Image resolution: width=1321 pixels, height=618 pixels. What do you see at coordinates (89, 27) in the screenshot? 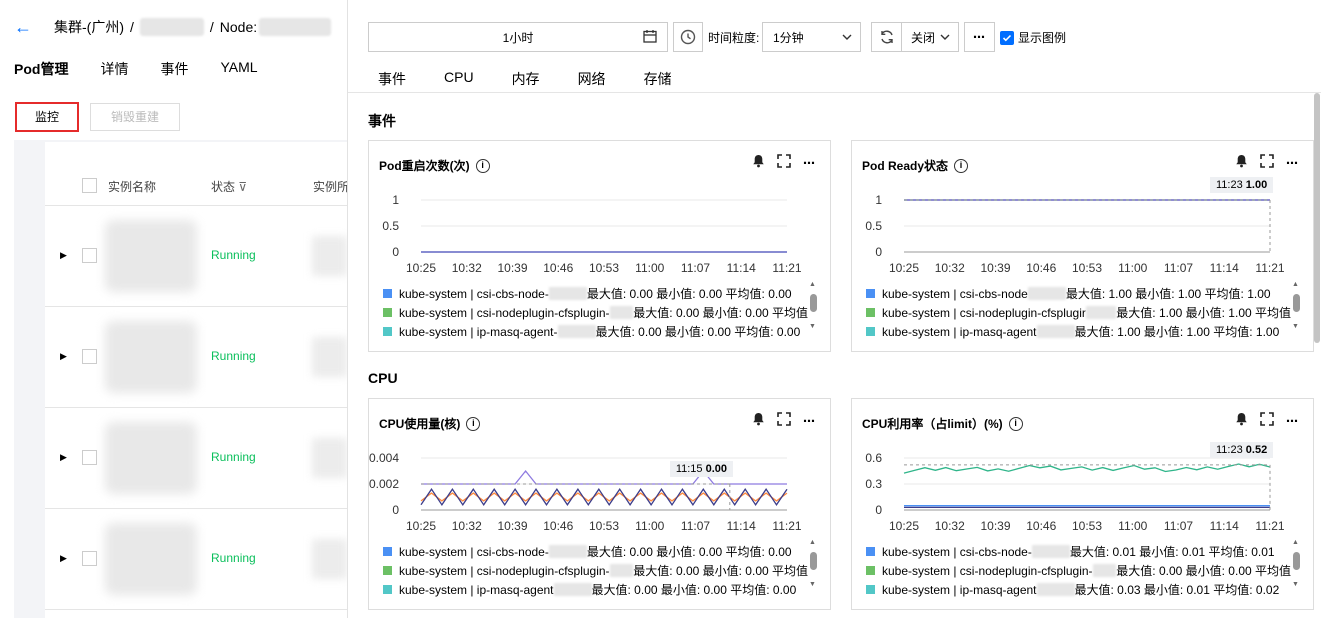
I see `breadcrumb-cluster: 集群-(广州)` at bounding box center [89, 27].